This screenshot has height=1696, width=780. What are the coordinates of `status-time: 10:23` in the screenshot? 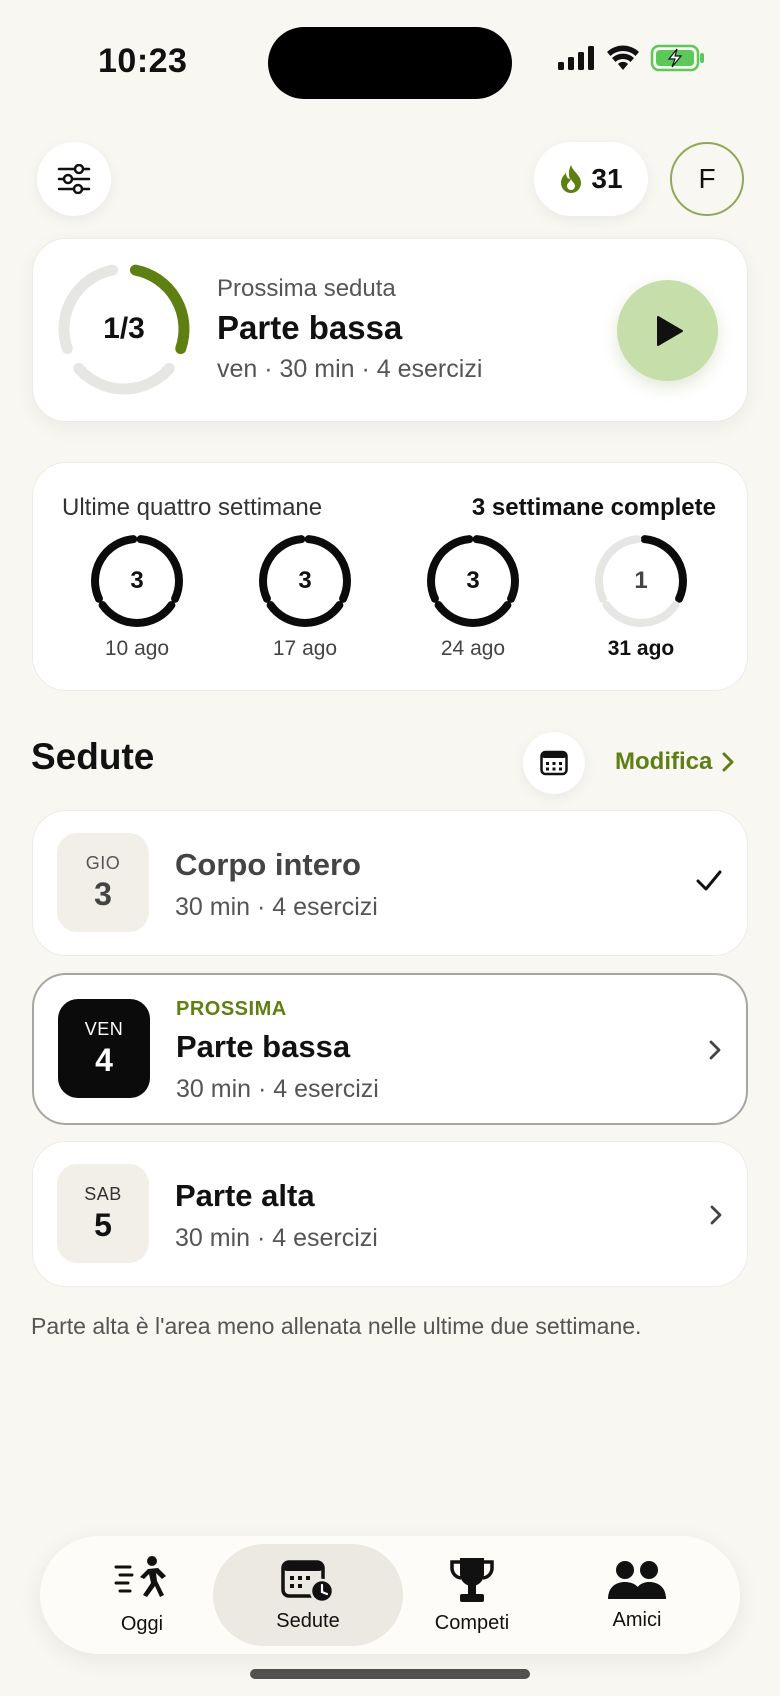 It's located at (143, 61).